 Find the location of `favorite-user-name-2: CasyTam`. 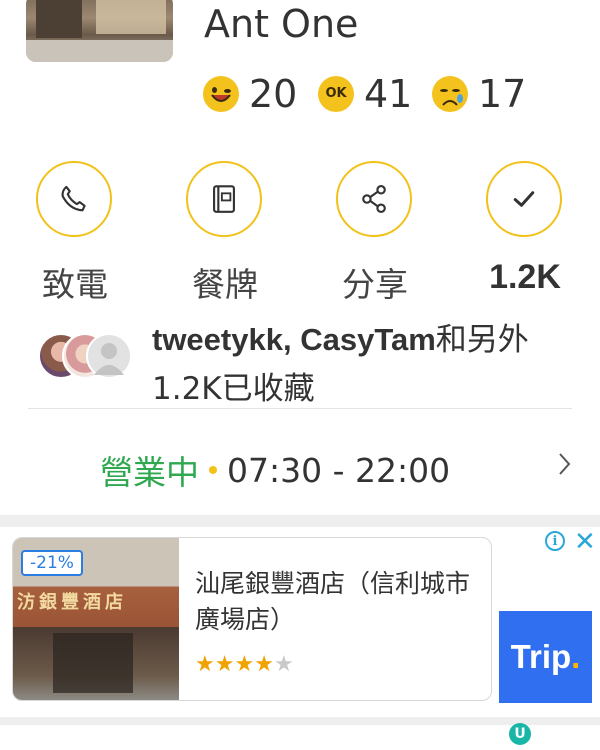

favorite-user-name-2: CasyTam is located at coordinates (368, 339).